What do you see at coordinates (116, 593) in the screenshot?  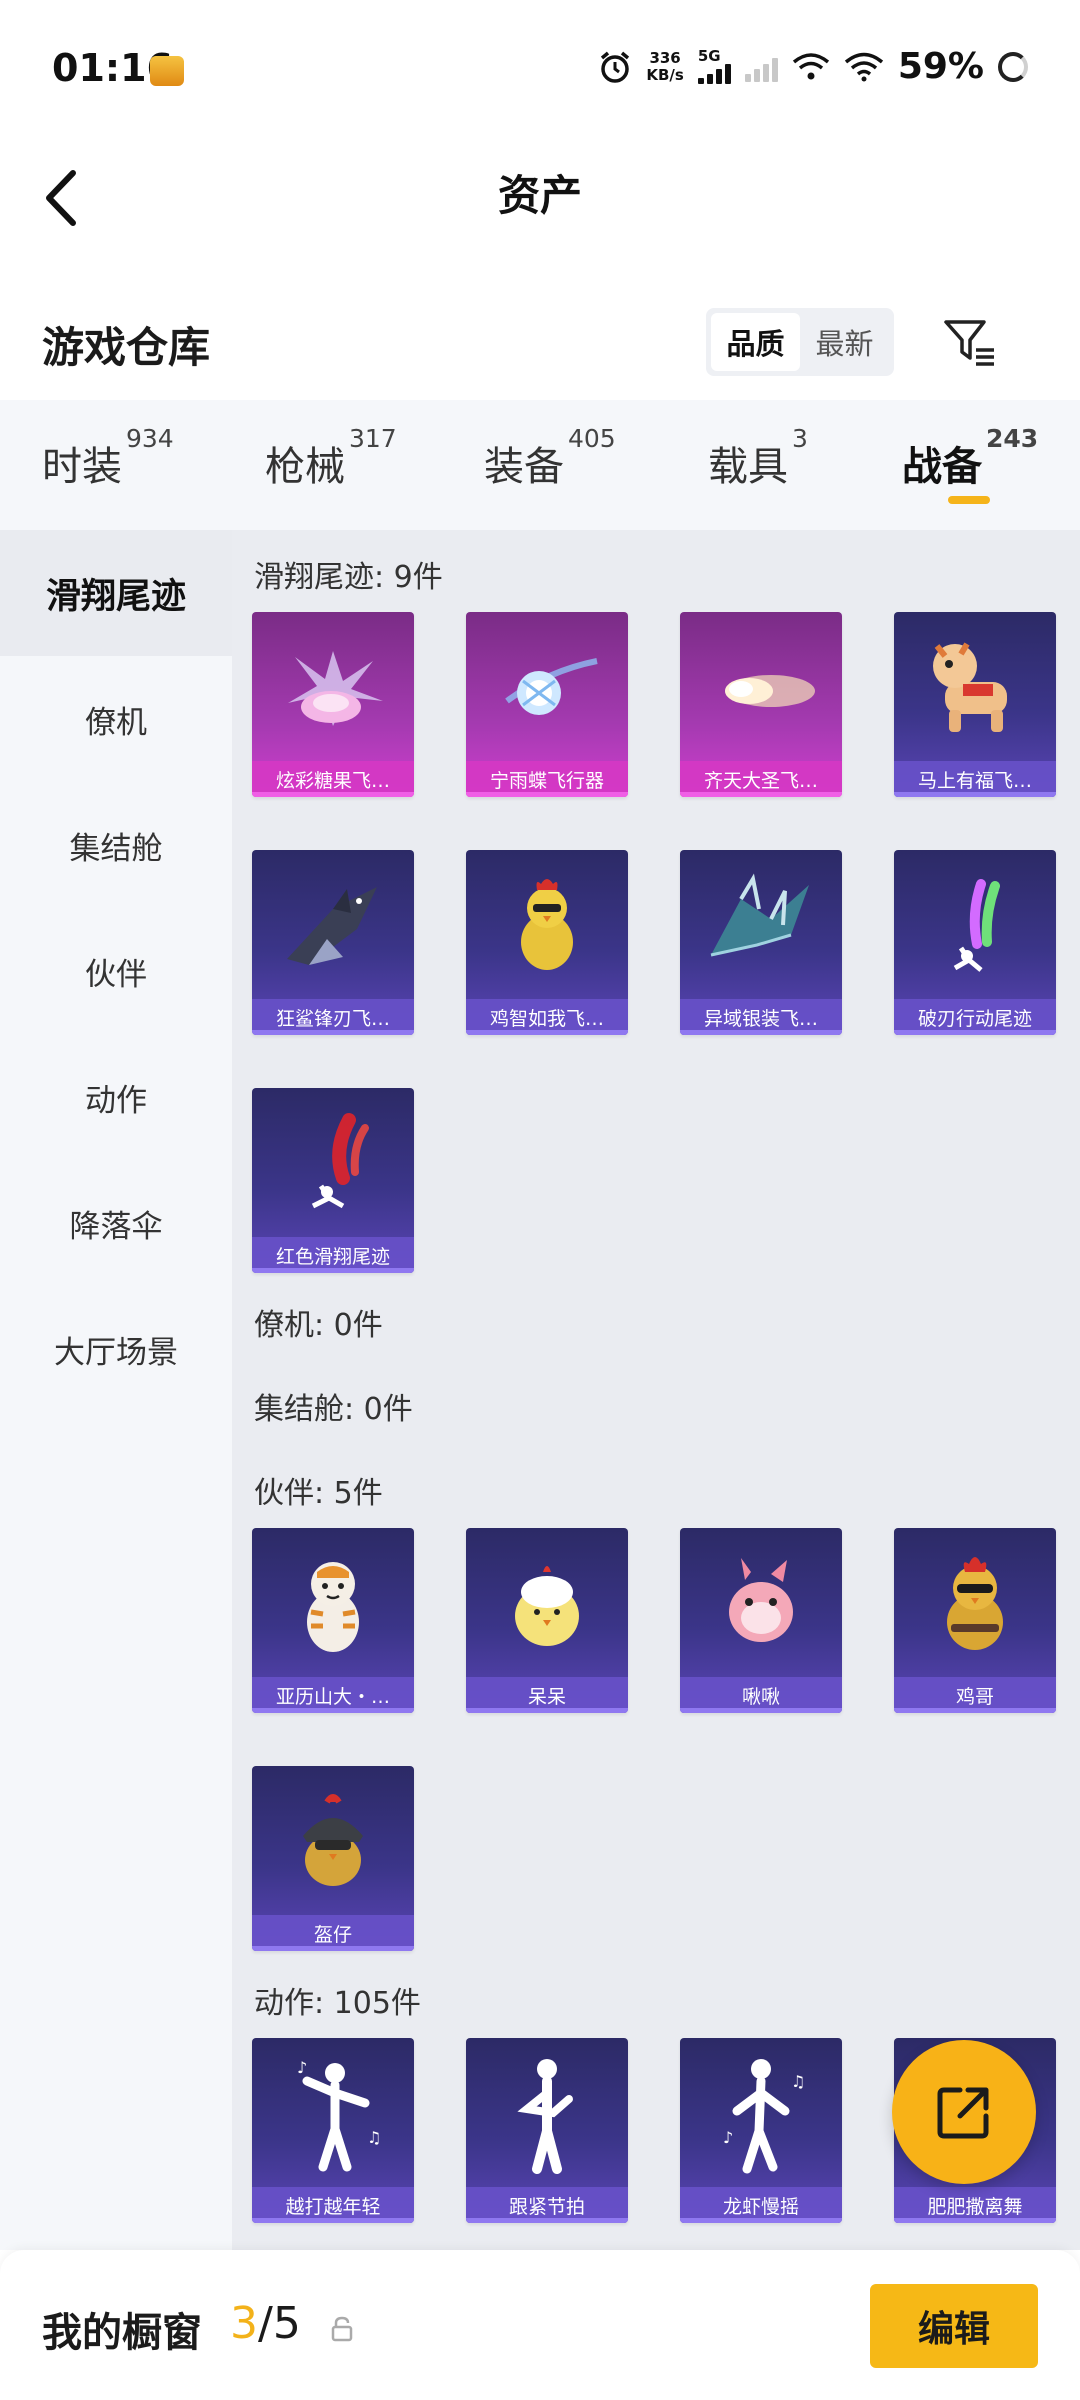 I see `sidebar-item-glide-trail: 滑翔尾迹` at bounding box center [116, 593].